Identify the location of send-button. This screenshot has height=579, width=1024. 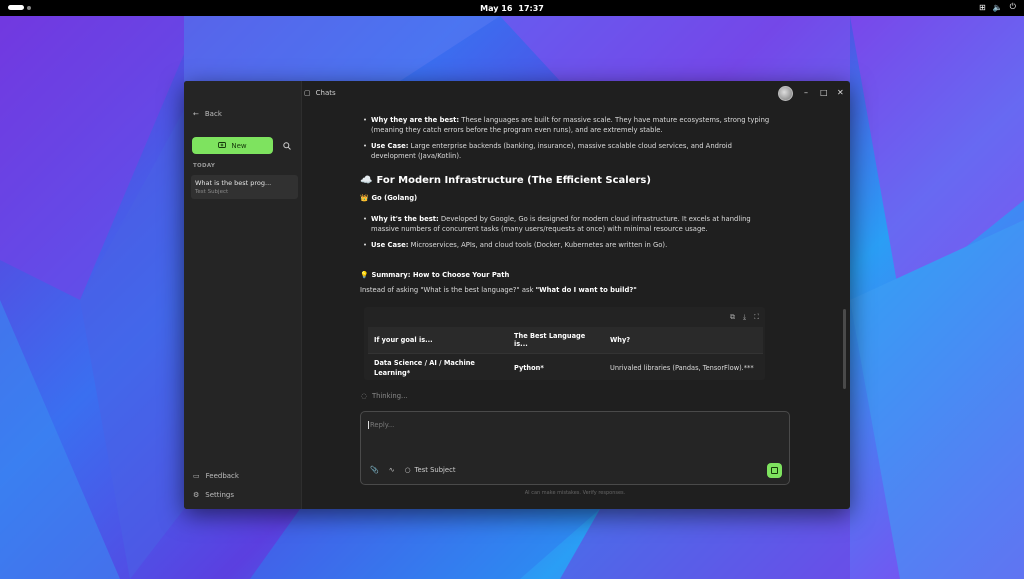
(774, 470).